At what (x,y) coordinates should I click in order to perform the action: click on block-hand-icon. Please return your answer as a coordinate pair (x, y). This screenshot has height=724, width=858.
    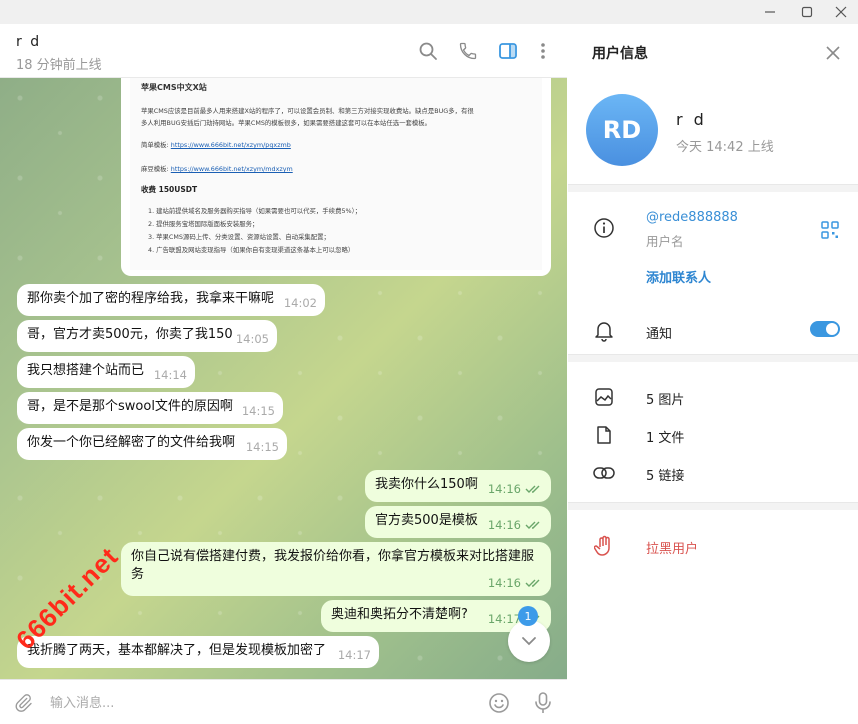
    Looking at the image, I should click on (604, 546).